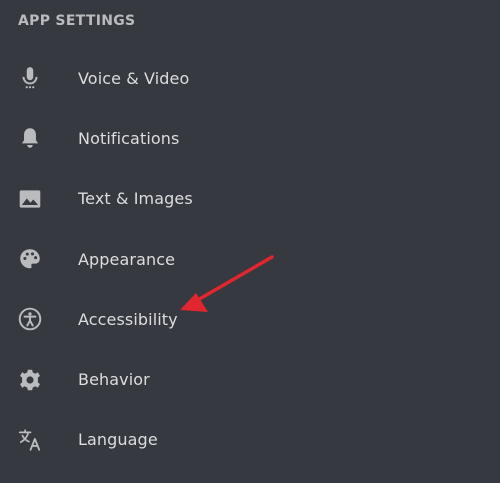 Image resolution: width=500 pixels, height=483 pixels. I want to click on settings-item-language: Language, so click(250, 440).